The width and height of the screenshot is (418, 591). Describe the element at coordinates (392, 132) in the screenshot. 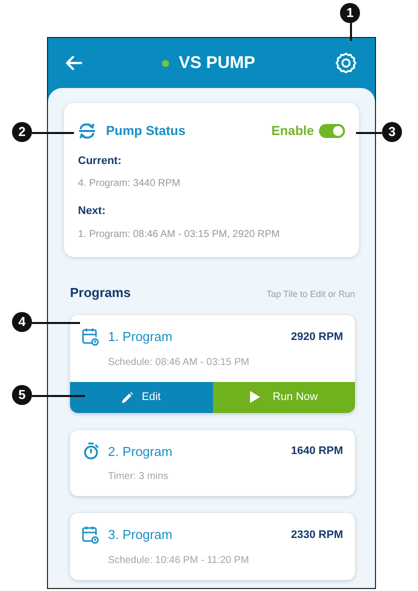

I see `callout-number: 3` at that location.